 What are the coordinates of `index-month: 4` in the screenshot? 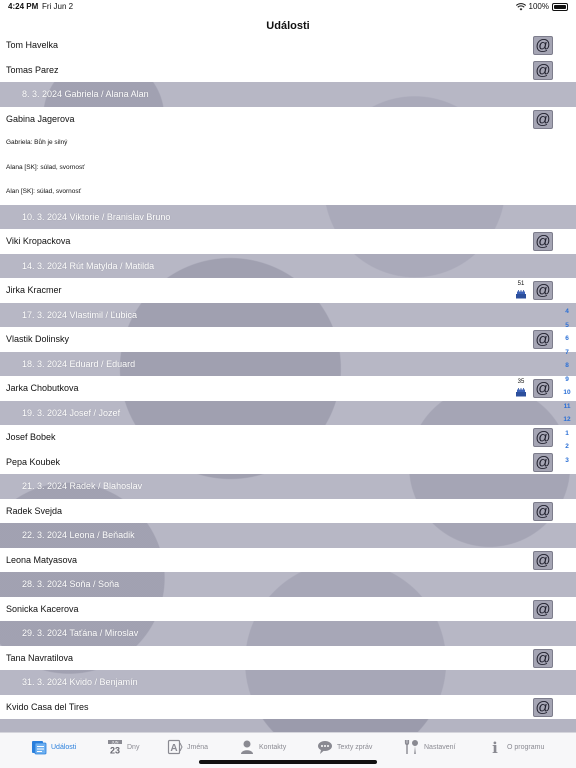 It's located at (567, 312).